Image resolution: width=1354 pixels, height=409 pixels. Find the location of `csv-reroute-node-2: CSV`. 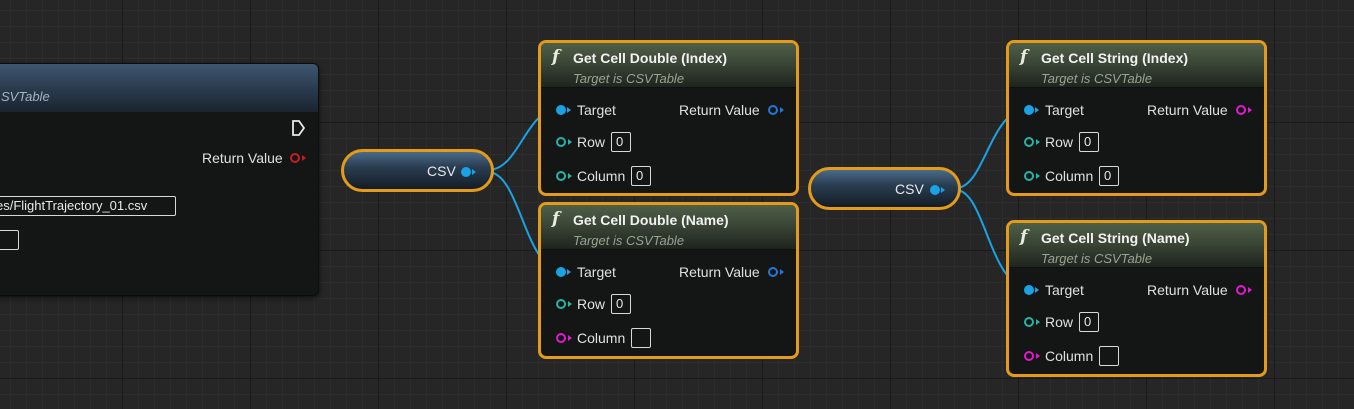

csv-reroute-node-2: CSV is located at coordinates (884, 188).